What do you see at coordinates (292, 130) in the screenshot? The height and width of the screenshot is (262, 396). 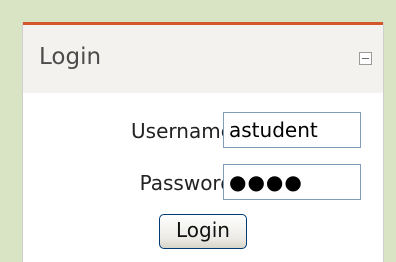 I see `username-field: astudent` at bounding box center [292, 130].